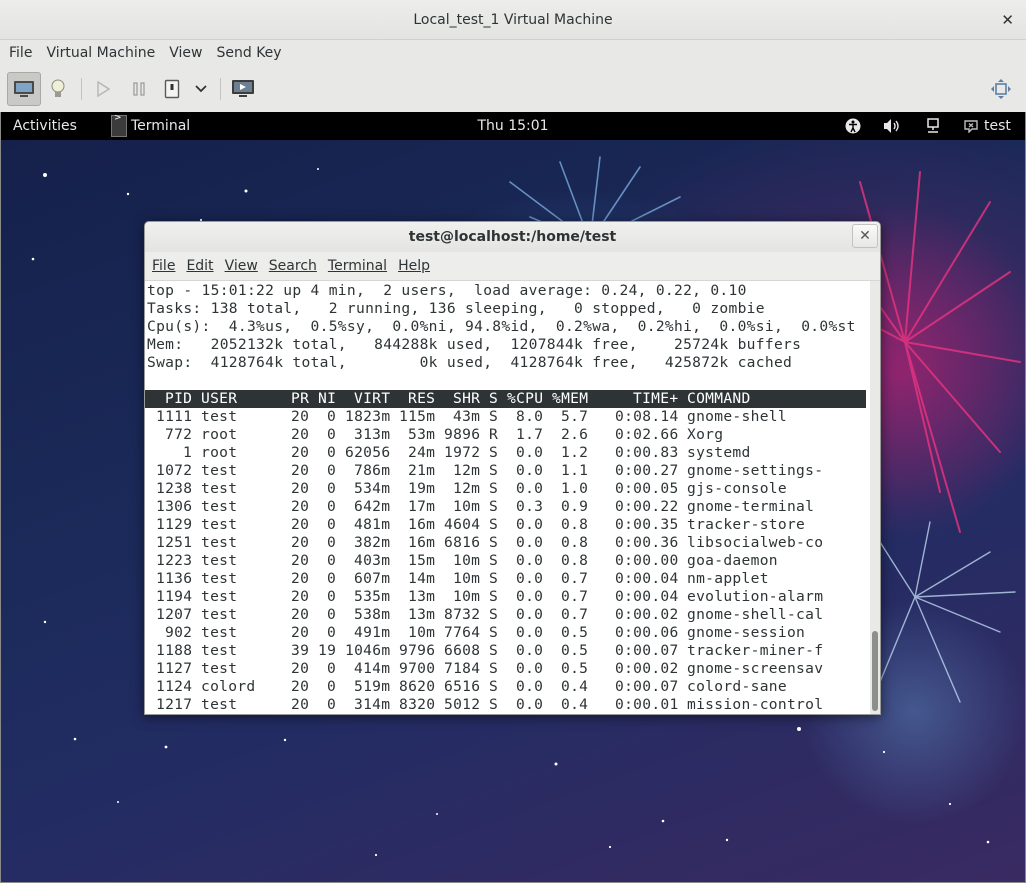 The height and width of the screenshot is (883, 1026). I want to click on lightbulb-icon, so click(58, 88).